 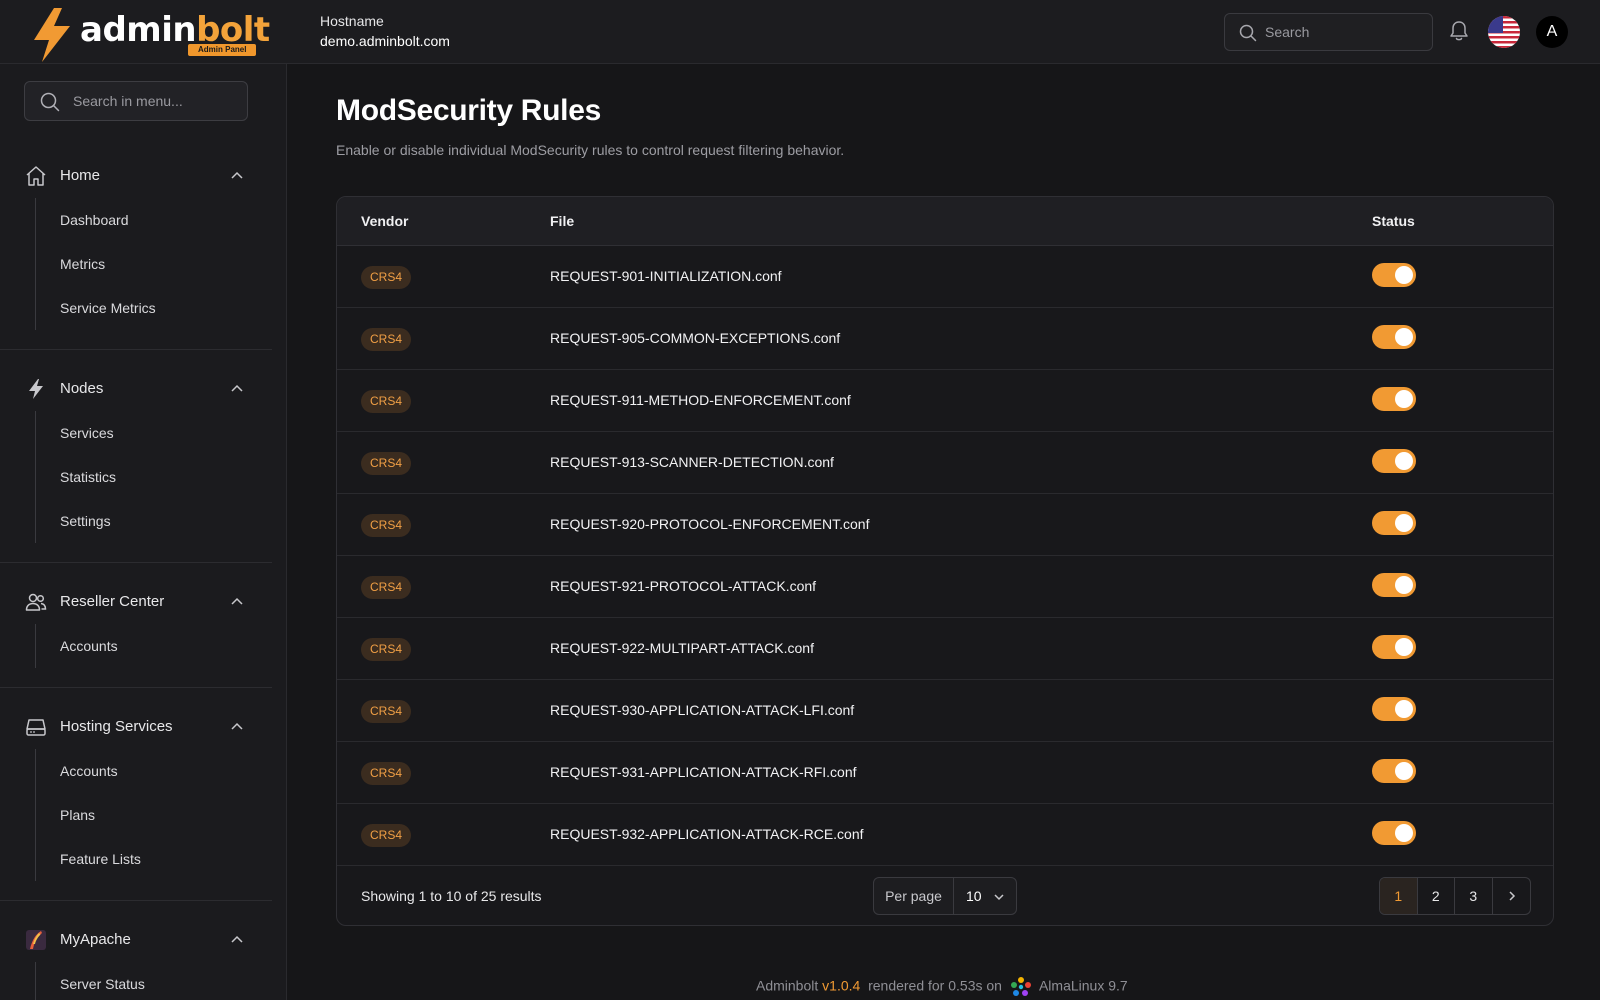 What do you see at coordinates (116, 726) in the screenshot?
I see `sidebar-group-title: Hosting Services` at bounding box center [116, 726].